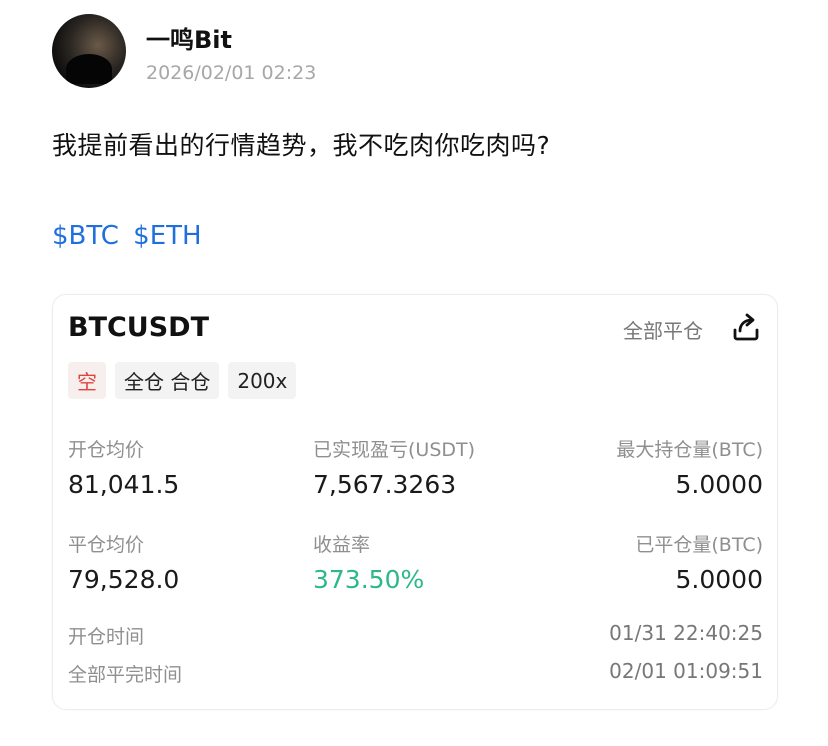  Describe the element at coordinates (130, 236) in the screenshot. I see `ticker-tags: $BTC $ETH` at that location.